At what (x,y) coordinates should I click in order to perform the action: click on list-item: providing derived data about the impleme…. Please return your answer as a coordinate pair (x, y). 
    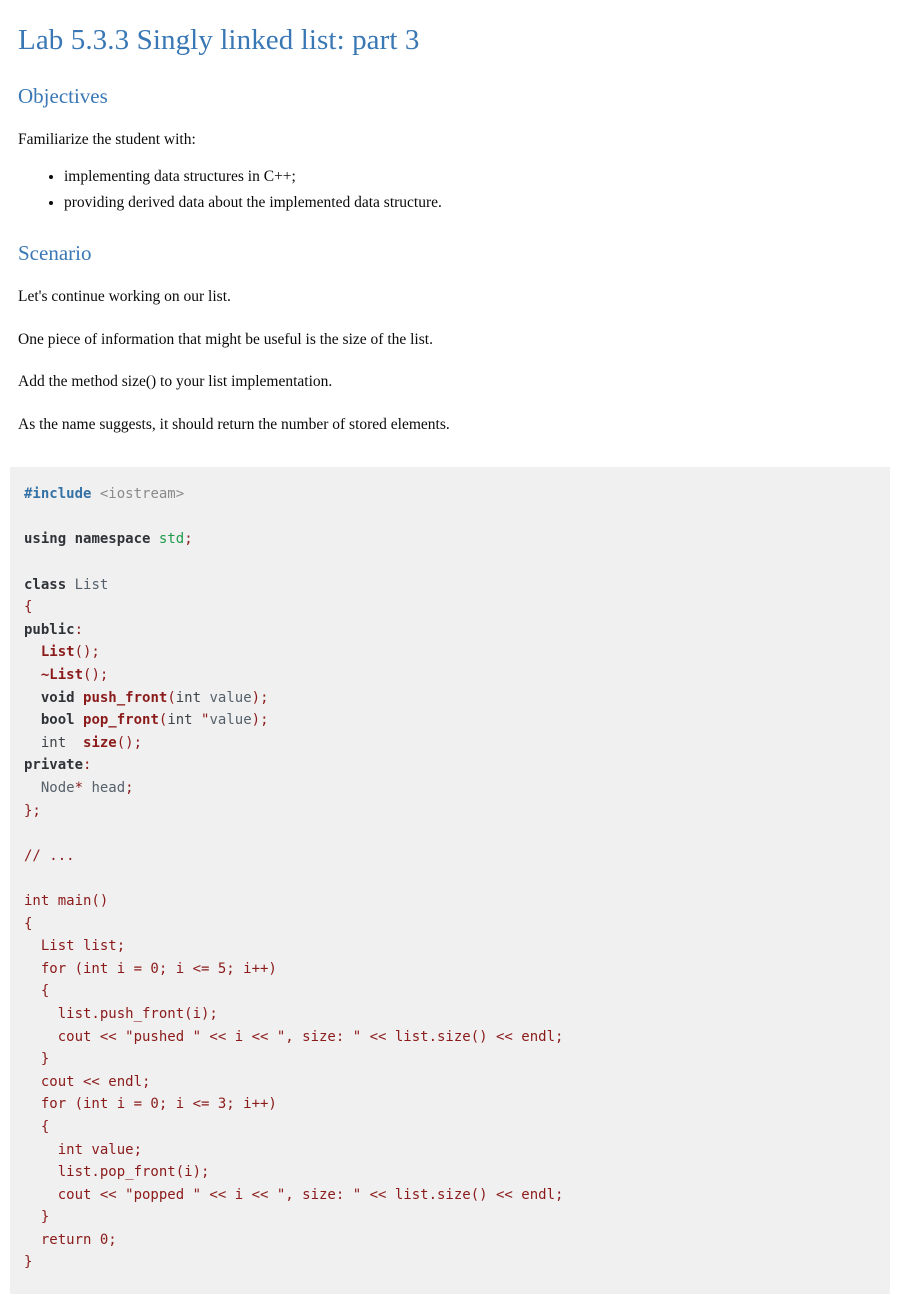
    Looking at the image, I should click on (477, 203).